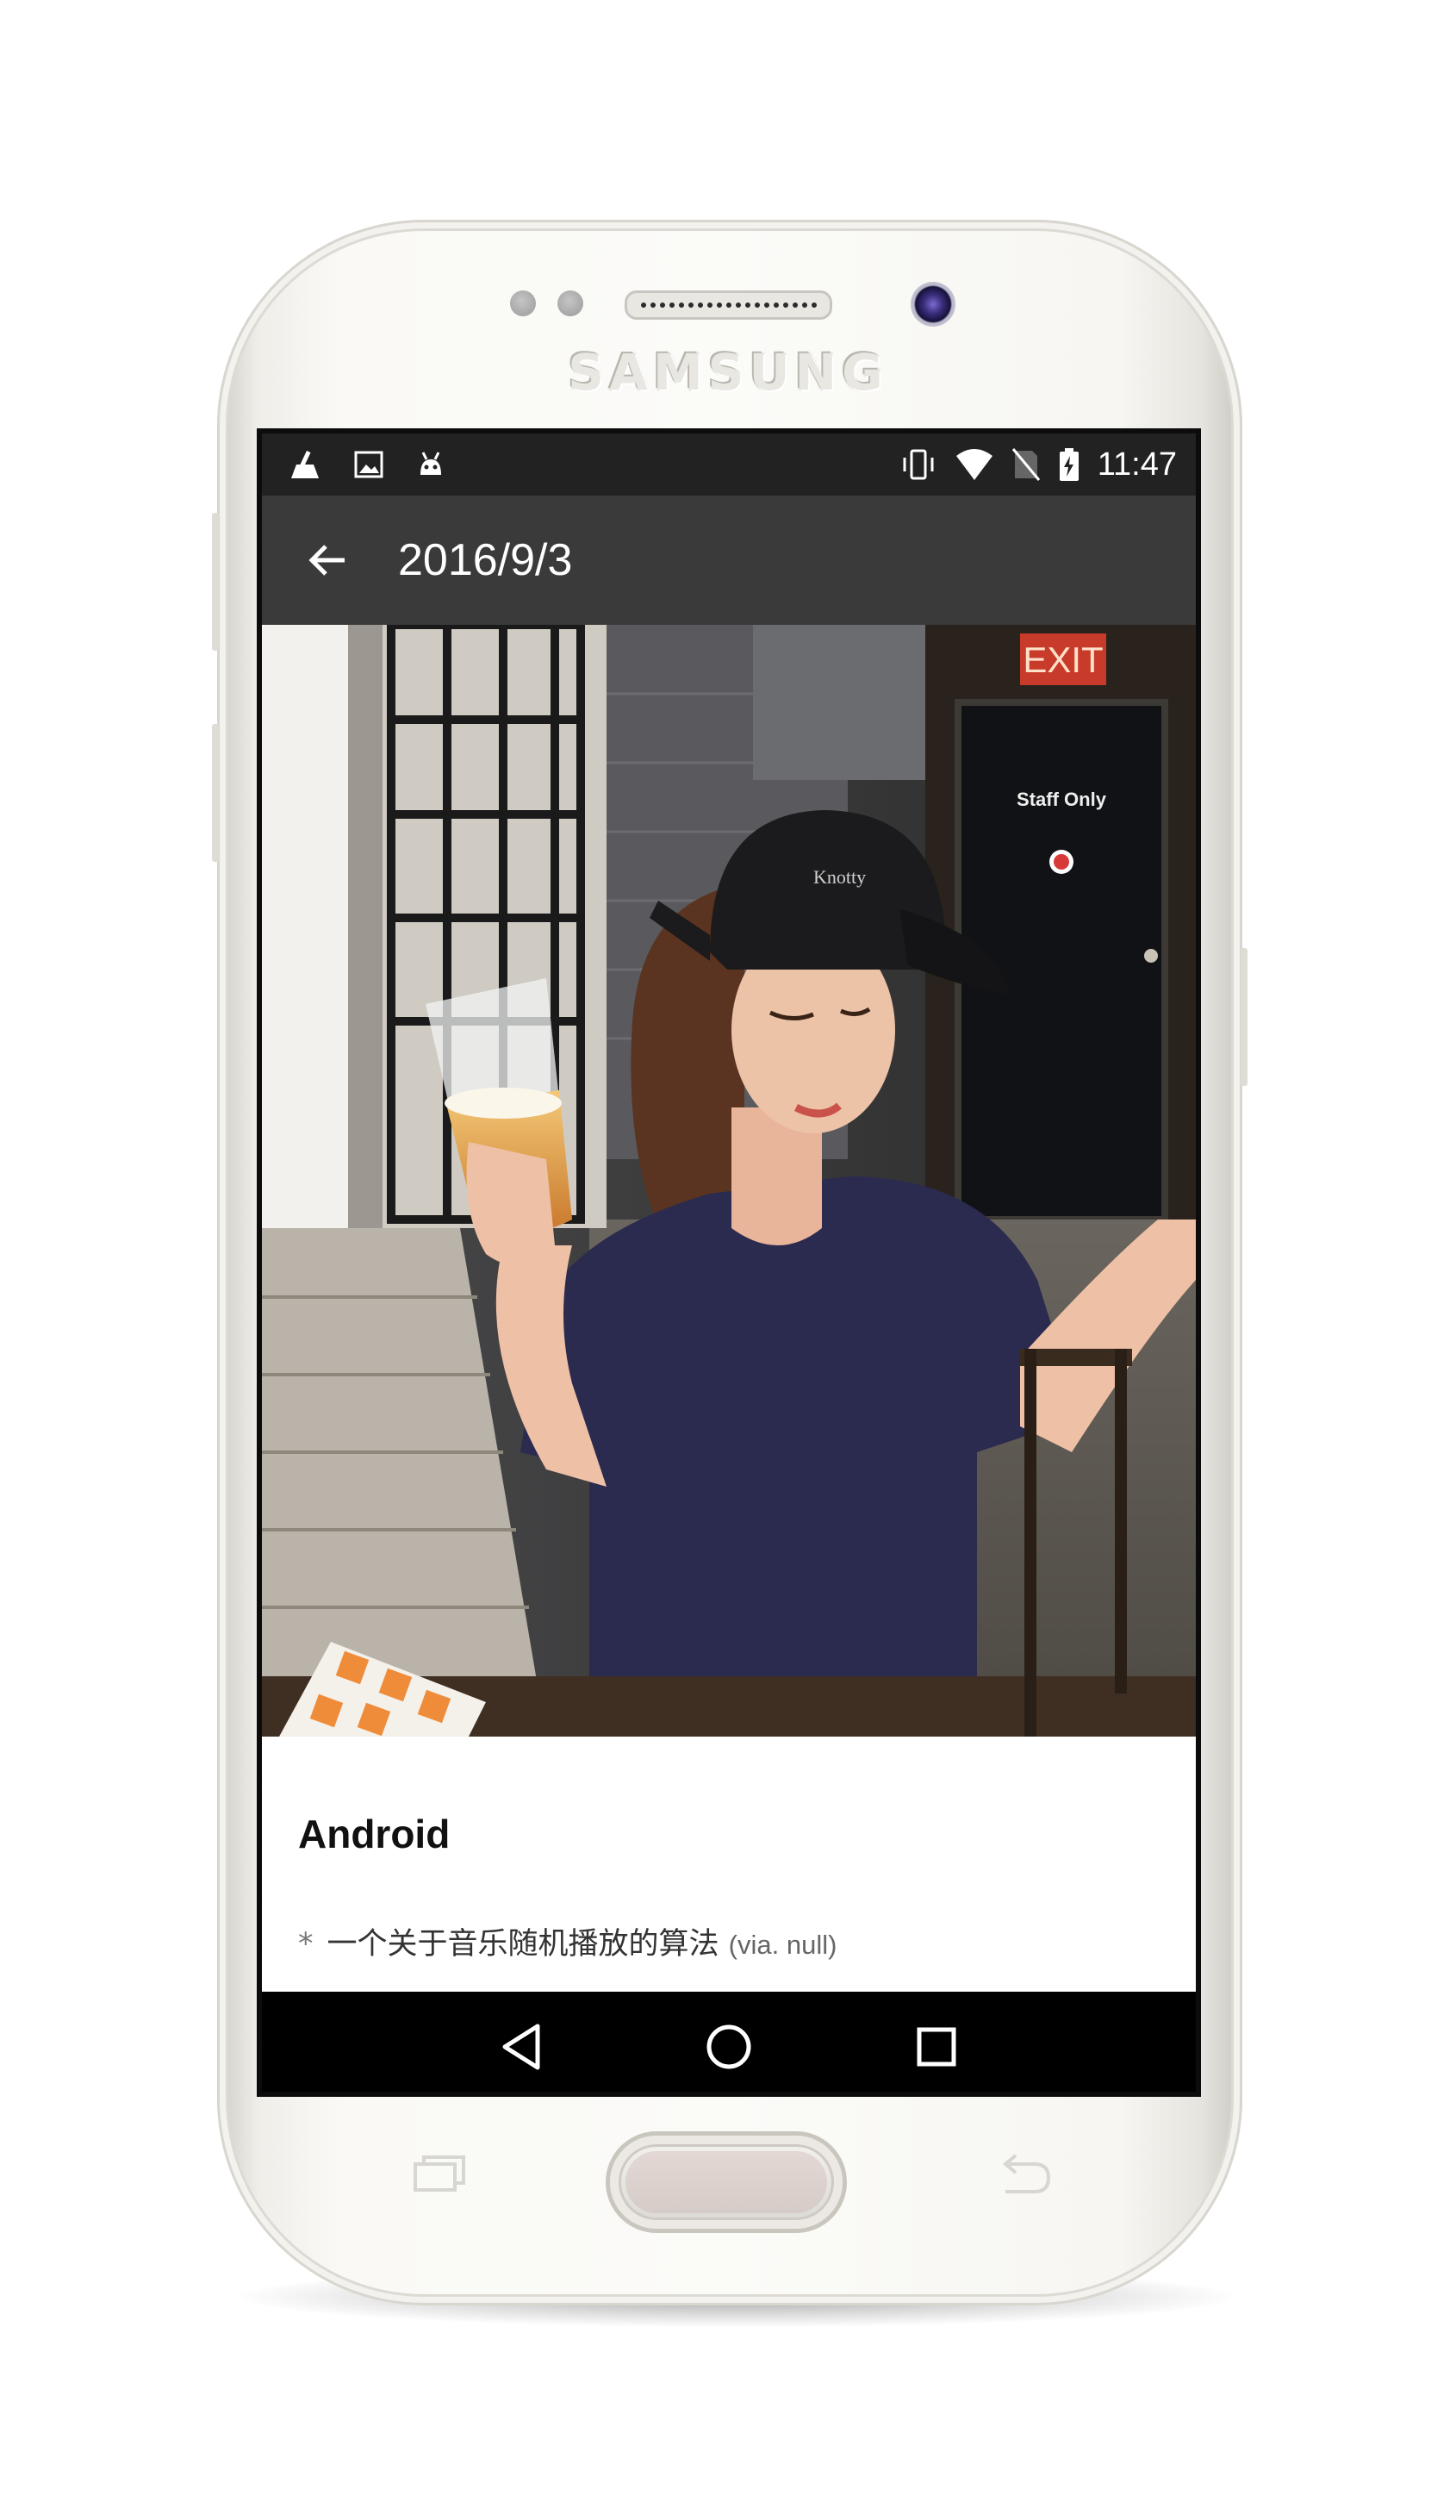  I want to click on nav-home-button, so click(729, 2047).